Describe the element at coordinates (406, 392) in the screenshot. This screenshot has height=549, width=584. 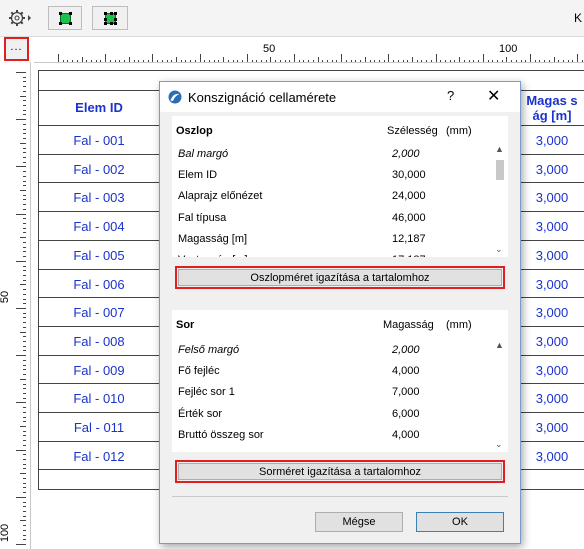
I see `list-item-value: 7,000` at that location.